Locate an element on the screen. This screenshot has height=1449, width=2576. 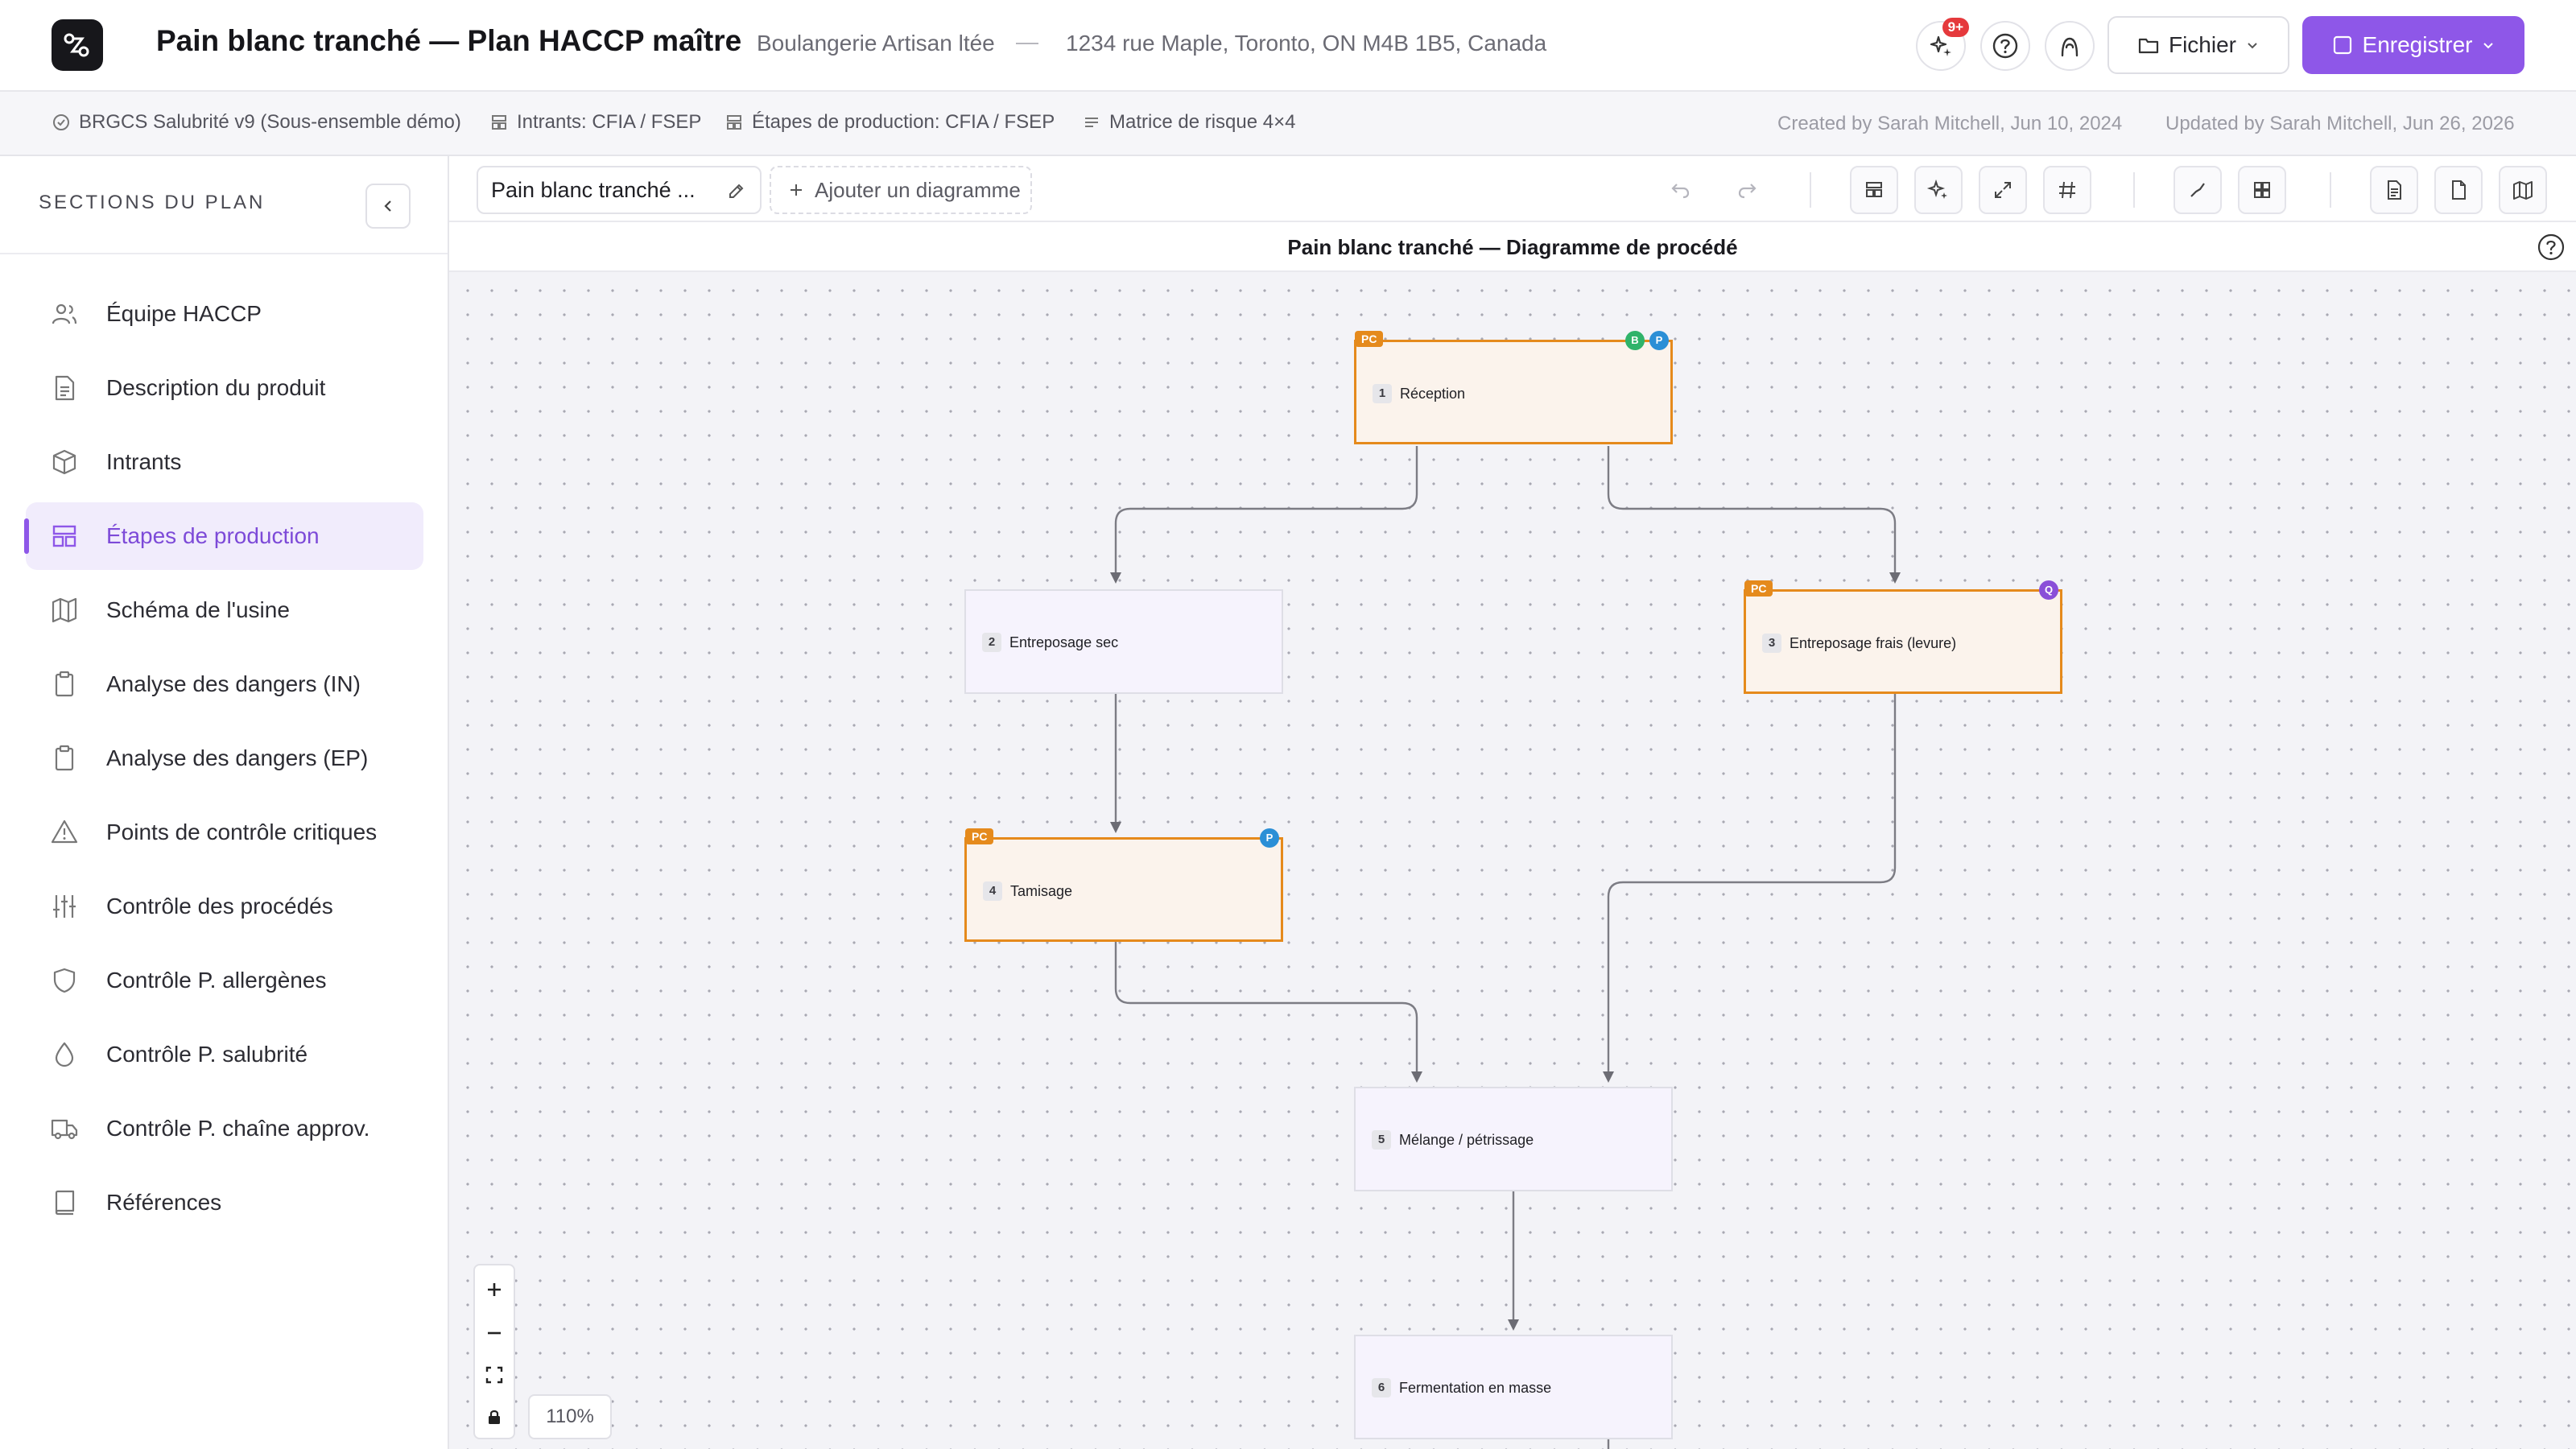
active-indicator is located at coordinates (26, 536).